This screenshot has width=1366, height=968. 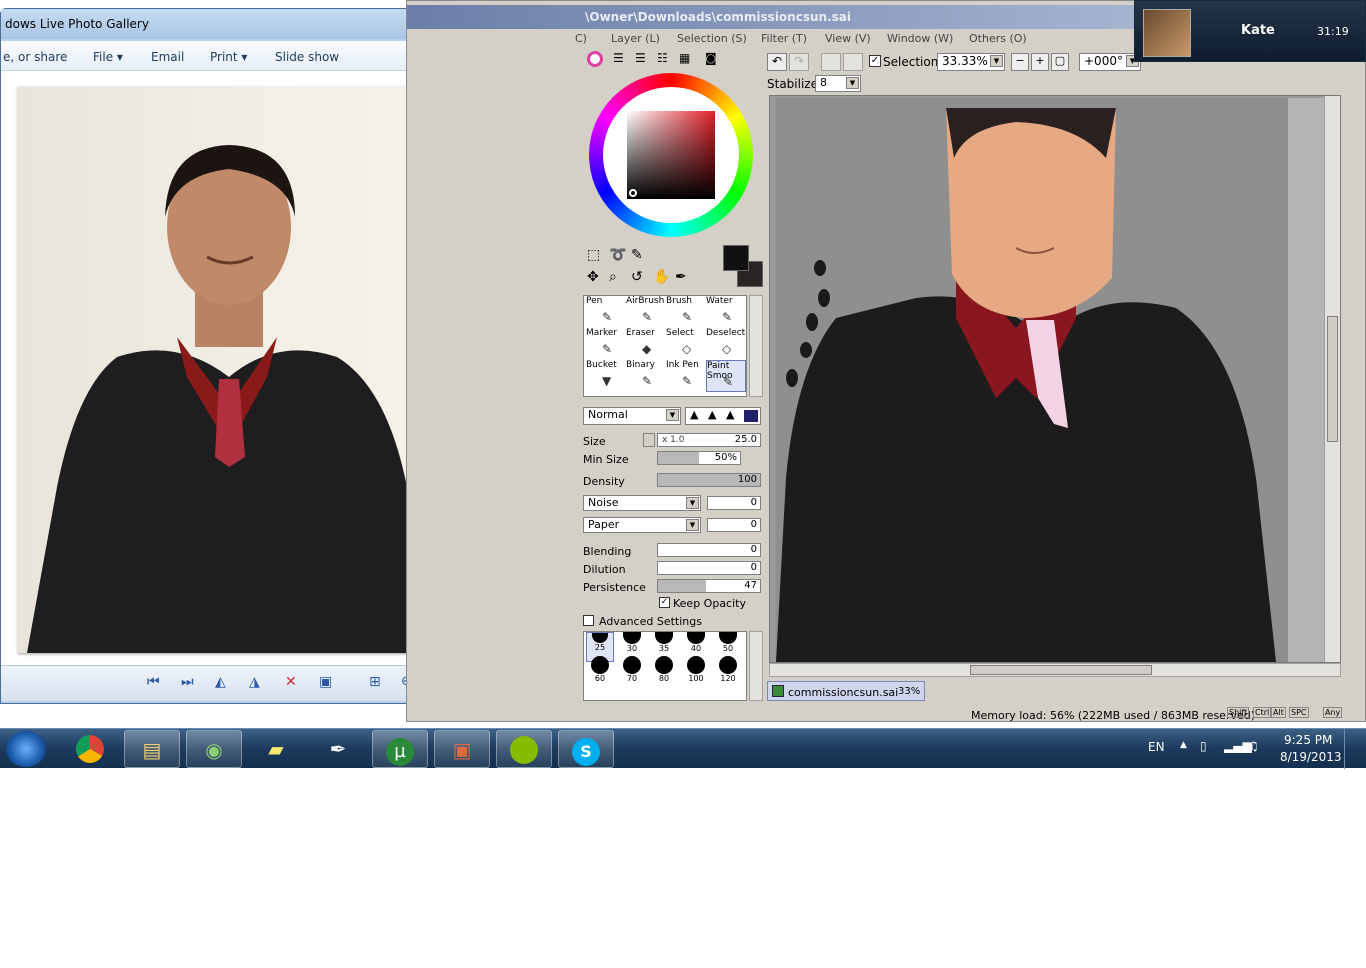 What do you see at coordinates (1110, 62) in the screenshot?
I see `rotation-dropdown: +000° ▼` at bounding box center [1110, 62].